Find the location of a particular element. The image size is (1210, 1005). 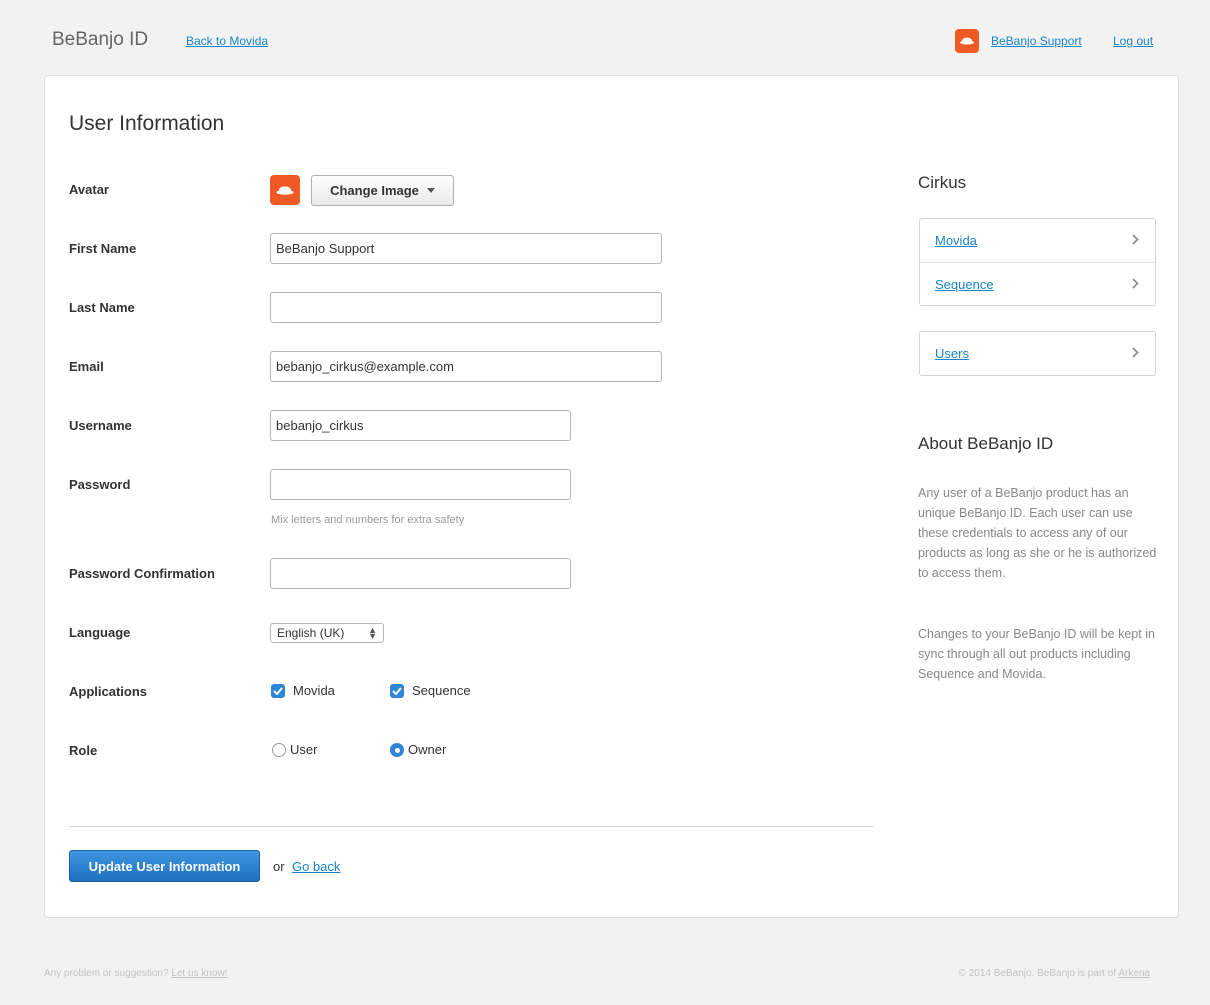

logout-link: Log out is located at coordinates (1133, 41).